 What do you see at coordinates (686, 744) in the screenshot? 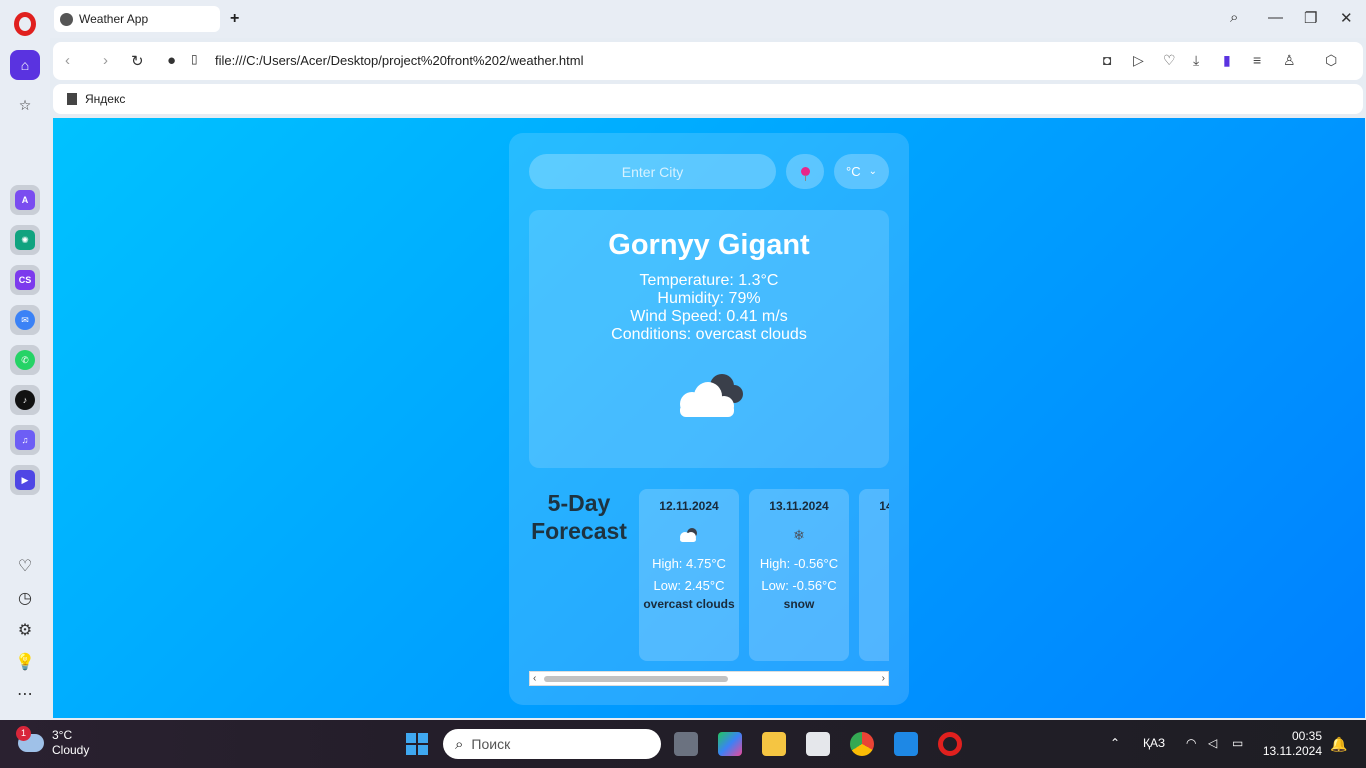
I see `task-view-icon` at bounding box center [686, 744].